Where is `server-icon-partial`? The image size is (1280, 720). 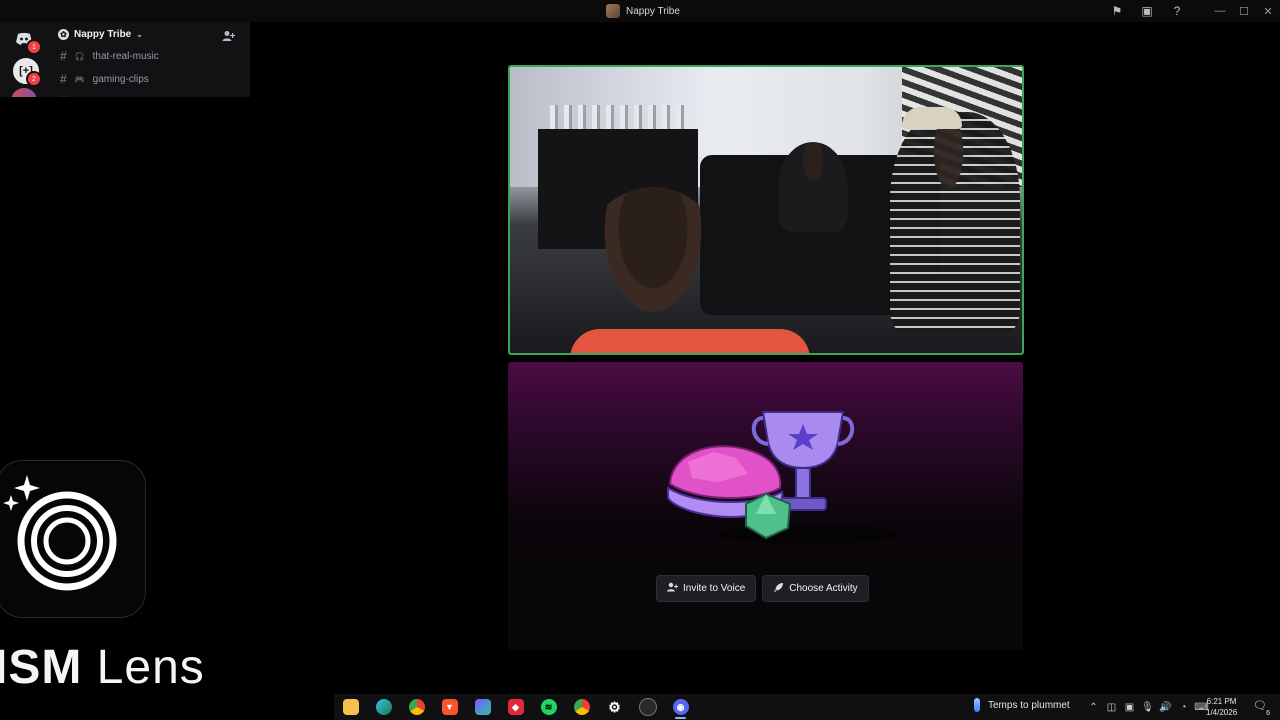
server-icon-partial is located at coordinates (24, 92).